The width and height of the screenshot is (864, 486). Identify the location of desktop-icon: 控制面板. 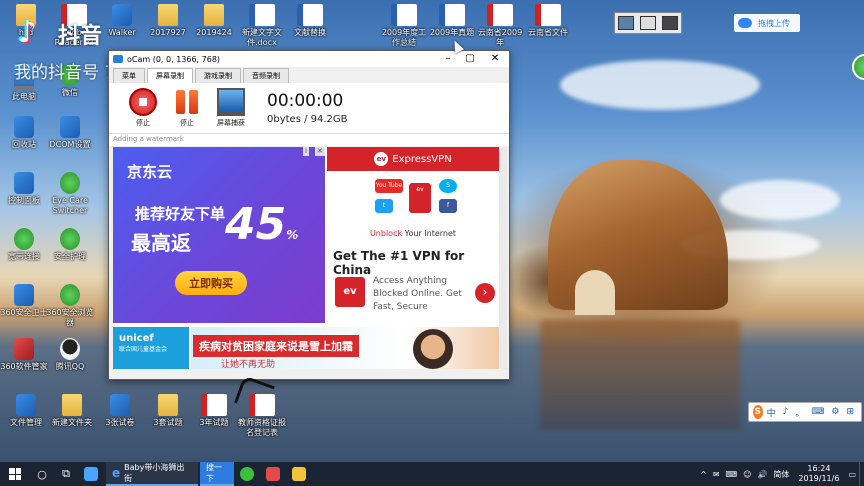
(25, 189).